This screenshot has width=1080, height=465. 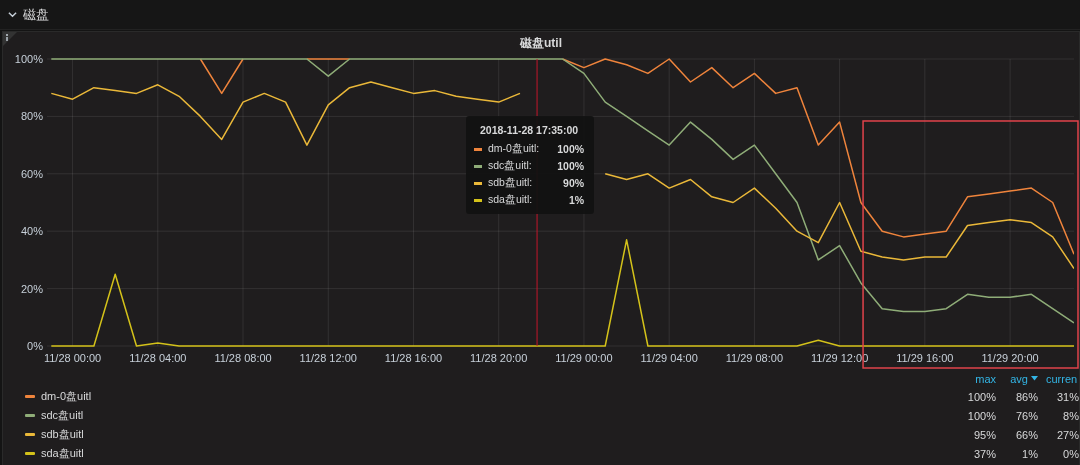 What do you see at coordinates (510, 166) in the screenshot?
I see `series-label: sdc盘uitl:` at bounding box center [510, 166].